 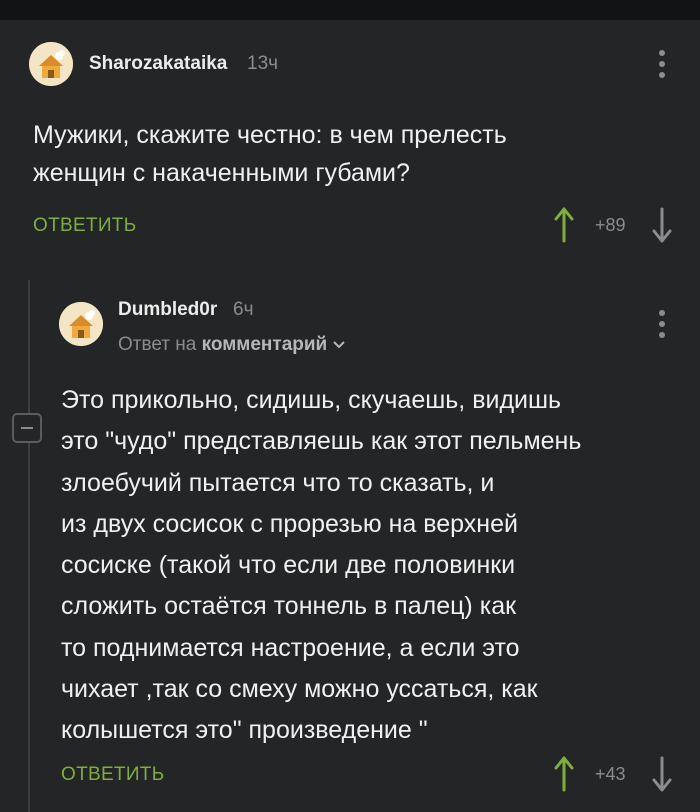 I want to click on vote-block: +43, so click(x=617, y=774).